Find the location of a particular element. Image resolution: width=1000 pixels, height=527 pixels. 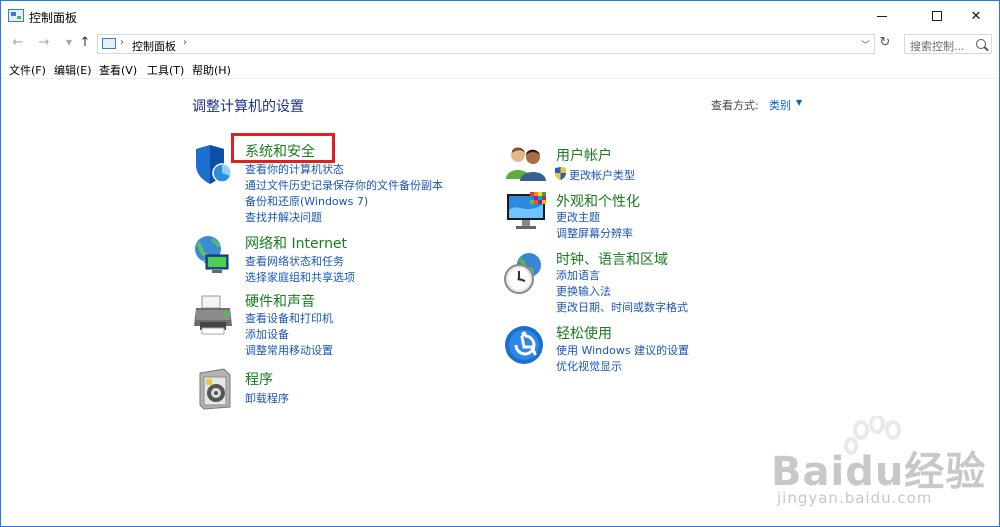

link-change-theme: 更改主题 is located at coordinates (578, 217).